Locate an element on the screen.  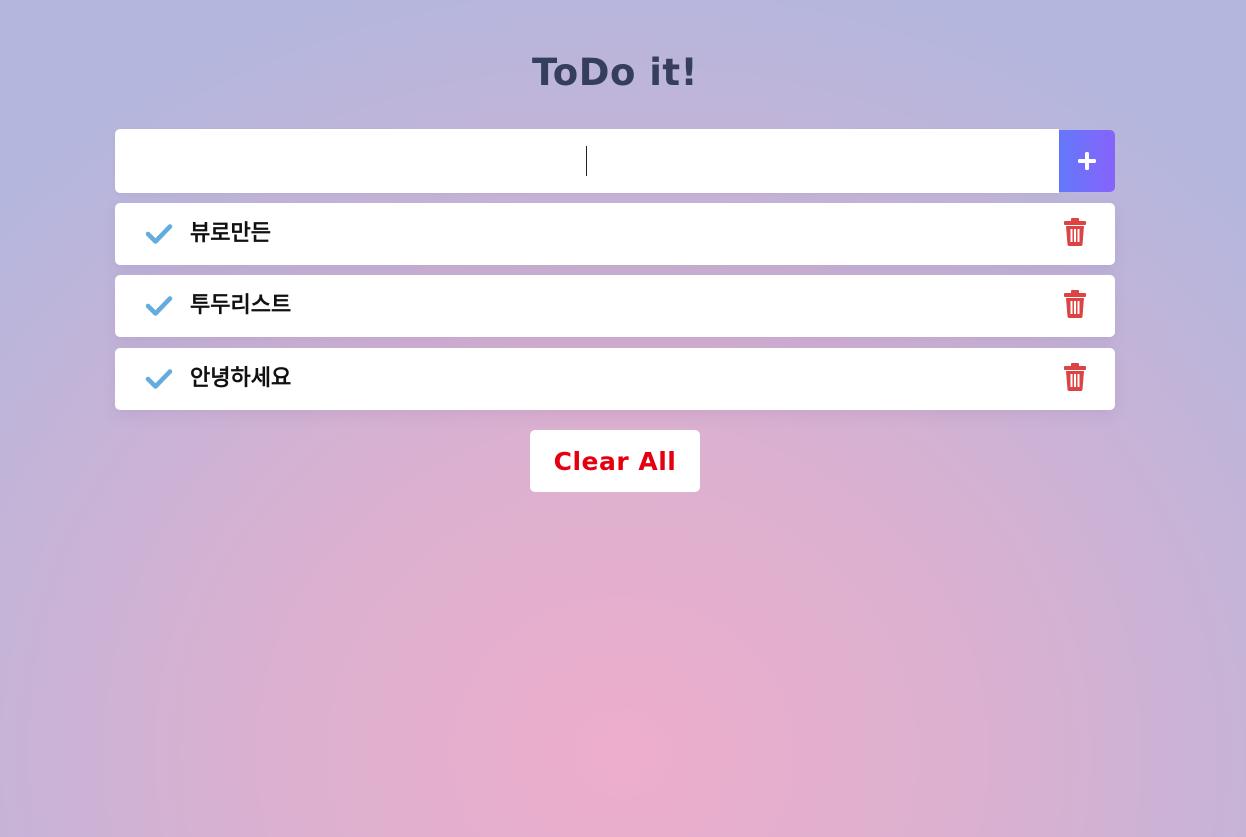
add-todo-button is located at coordinates (1087, 161).